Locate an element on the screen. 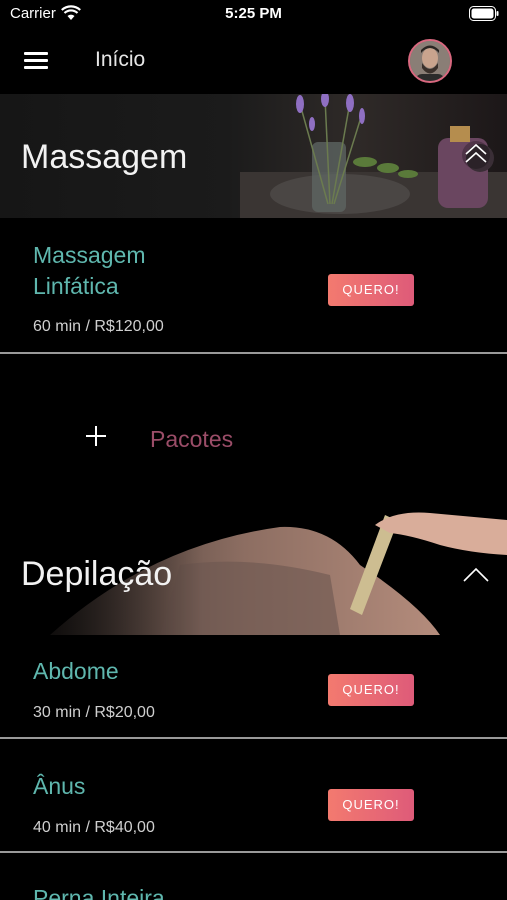 The image size is (507, 900). category-title: Depilação is located at coordinates (97, 574).